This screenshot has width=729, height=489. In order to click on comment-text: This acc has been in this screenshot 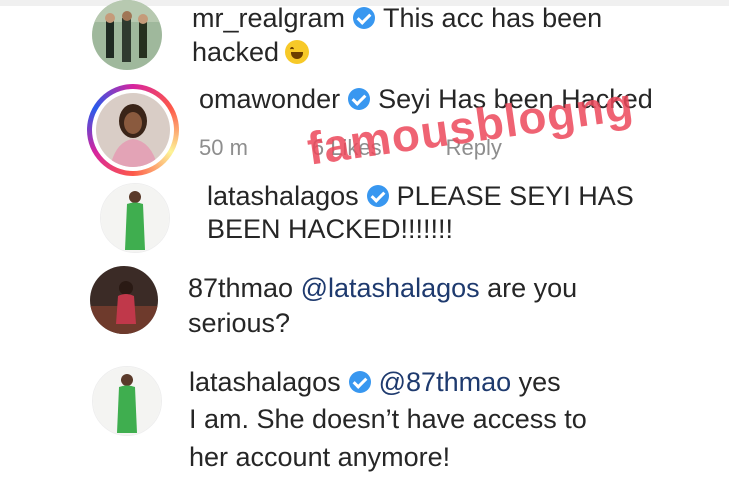, I will do `click(493, 18)`.